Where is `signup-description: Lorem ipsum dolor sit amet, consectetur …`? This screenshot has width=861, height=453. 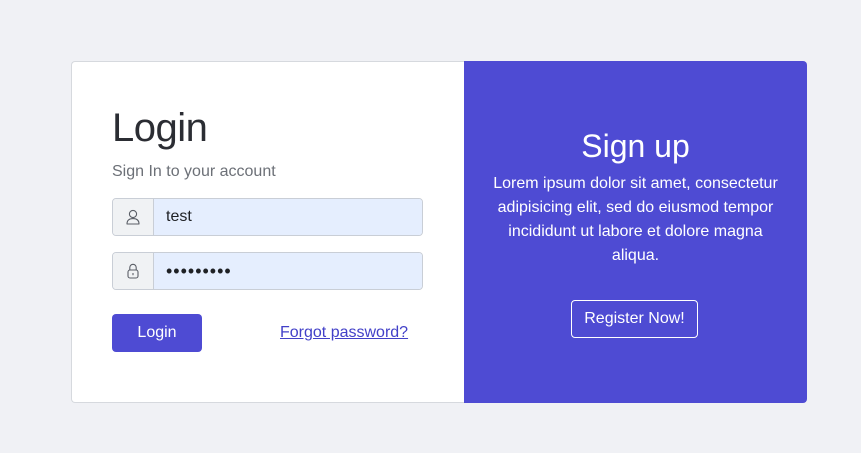
signup-description: Lorem ipsum dolor sit amet, consectetur … is located at coordinates (635, 219).